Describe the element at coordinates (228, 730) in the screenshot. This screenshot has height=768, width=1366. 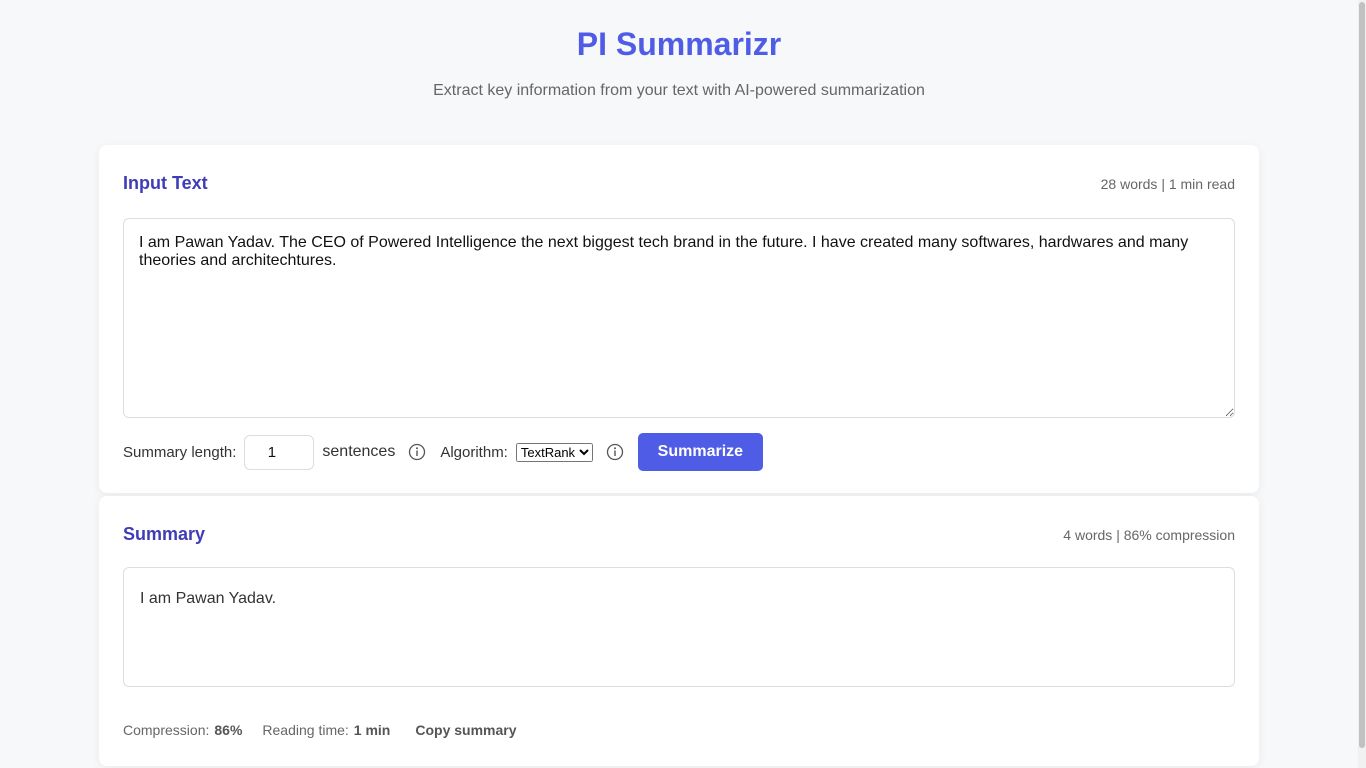
I see `compression-value: 86%` at that location.